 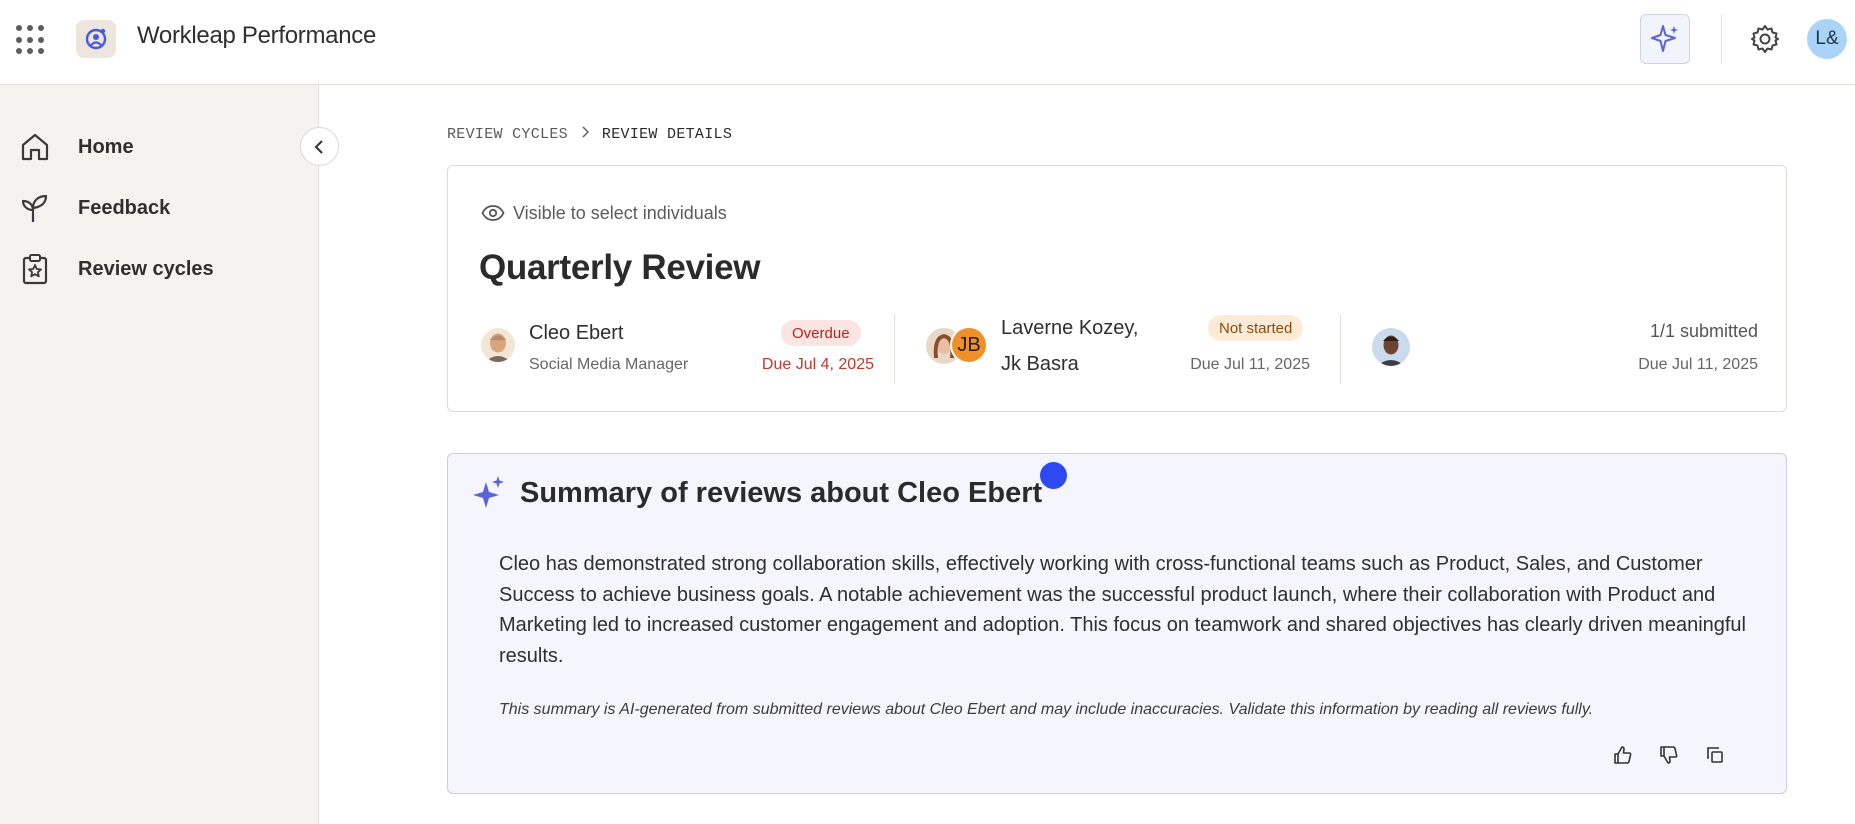 What do you see at coordinates (817, 364) in the screenshot?
I see `reviewee-due-date: Due Jul 4, 2025` at bounding box center [817, 364].